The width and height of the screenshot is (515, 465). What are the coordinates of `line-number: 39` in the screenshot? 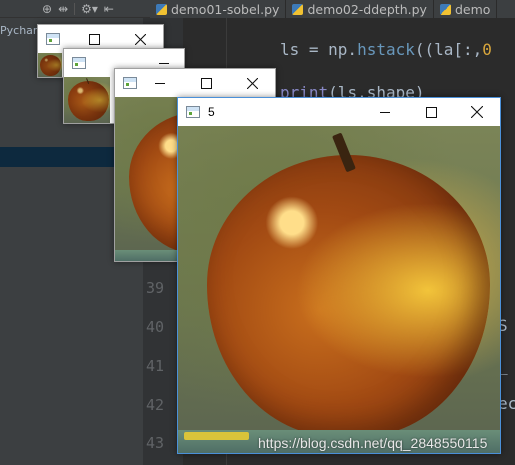 It's located at (155, 288).